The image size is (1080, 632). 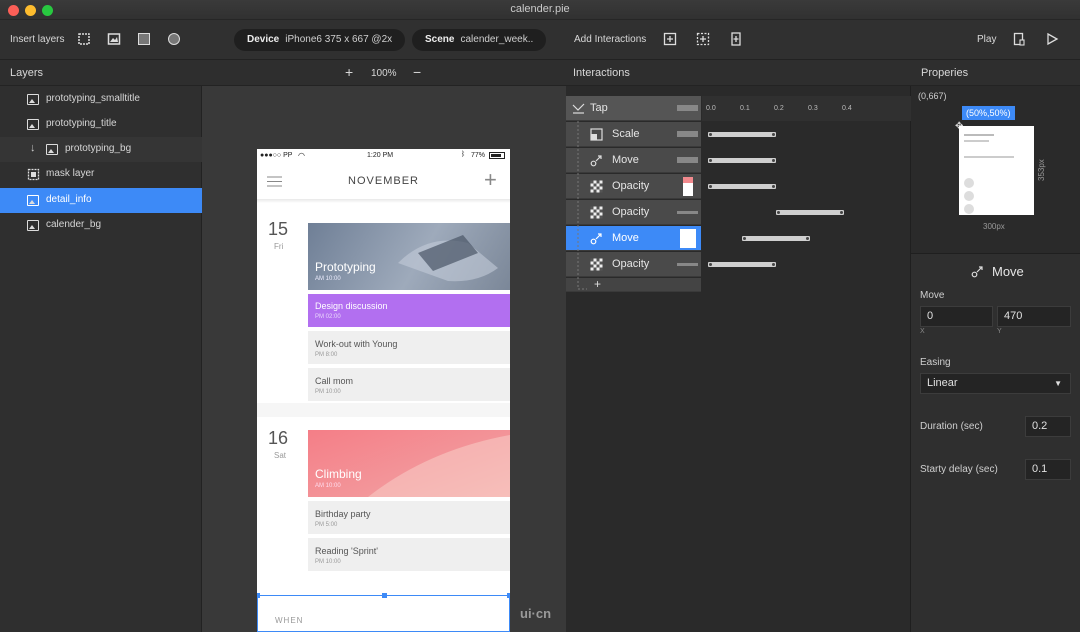 I want to click on event-card: Design discussion PM 02:00, so click(x=409, y=310).